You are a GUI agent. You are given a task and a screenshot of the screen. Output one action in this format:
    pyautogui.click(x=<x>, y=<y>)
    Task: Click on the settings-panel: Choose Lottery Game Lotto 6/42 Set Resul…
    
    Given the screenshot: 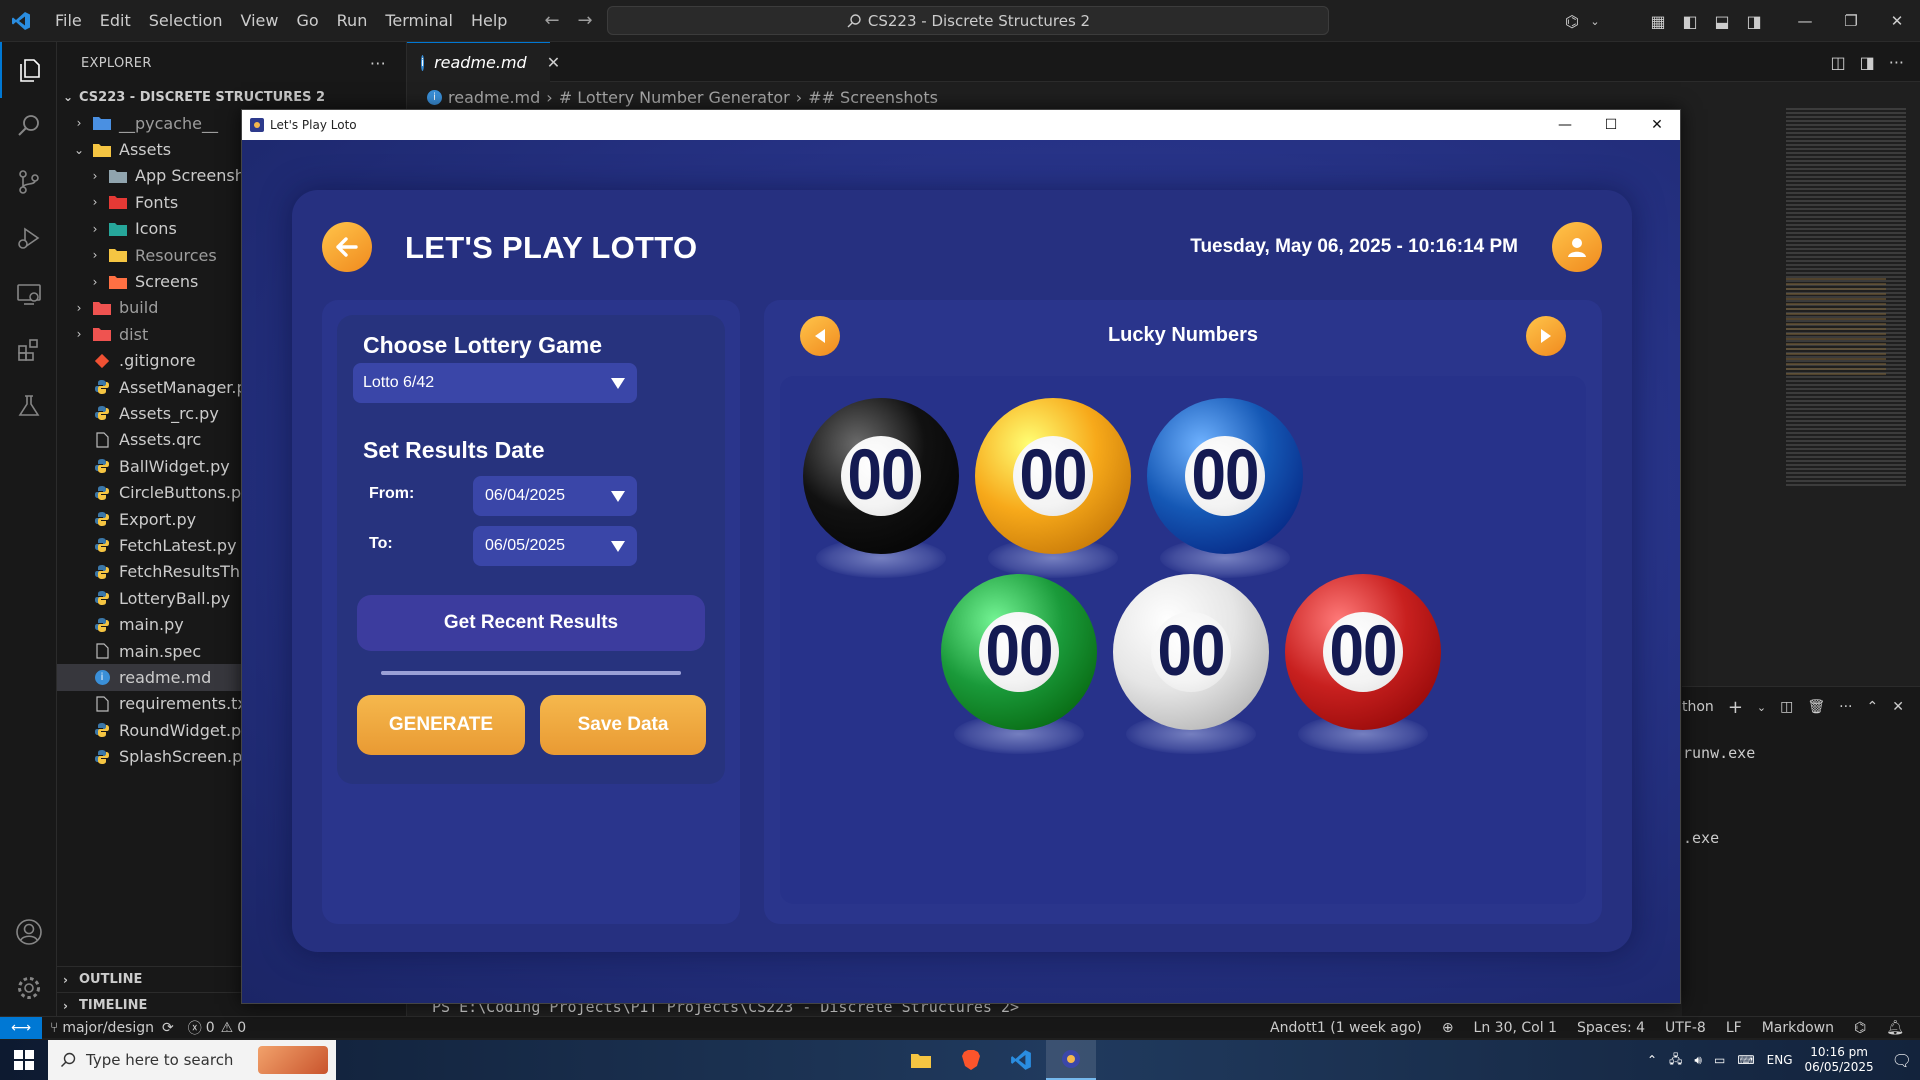 What is the action you would take?
    pyautogui.click(x=531, y=612)
    